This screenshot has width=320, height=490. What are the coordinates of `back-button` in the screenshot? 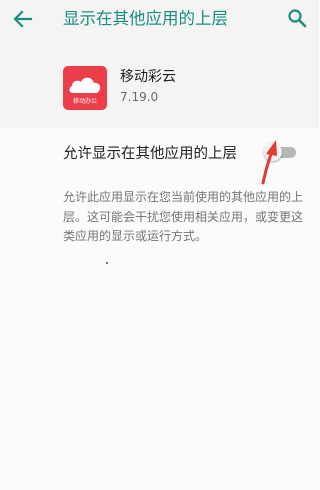 It's located at (23, 19).